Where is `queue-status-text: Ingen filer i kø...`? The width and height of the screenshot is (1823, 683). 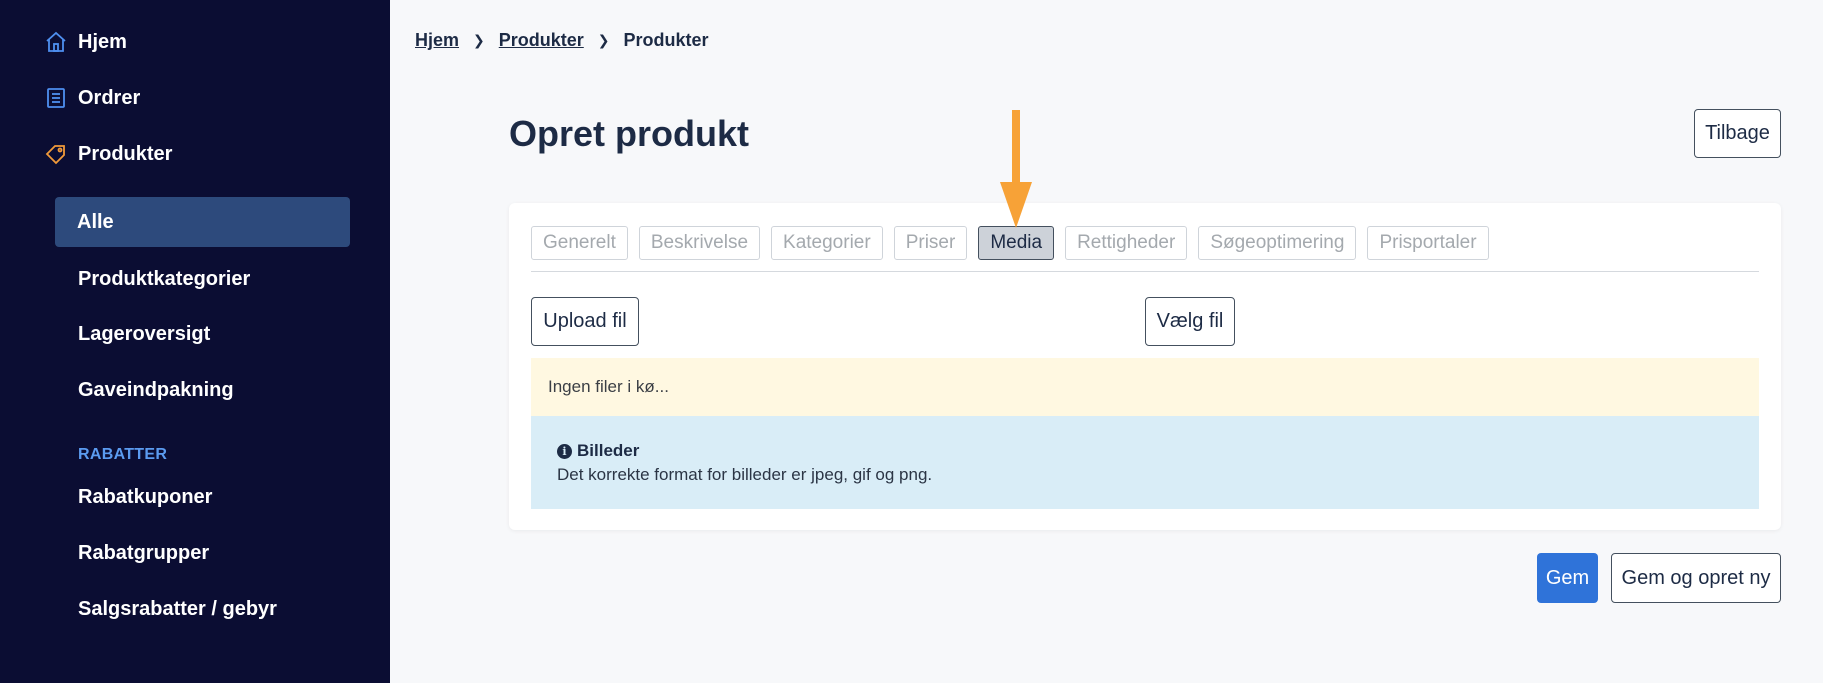 queue-status-text: Ingen filer i kø... is located at coordinates (608, 386).